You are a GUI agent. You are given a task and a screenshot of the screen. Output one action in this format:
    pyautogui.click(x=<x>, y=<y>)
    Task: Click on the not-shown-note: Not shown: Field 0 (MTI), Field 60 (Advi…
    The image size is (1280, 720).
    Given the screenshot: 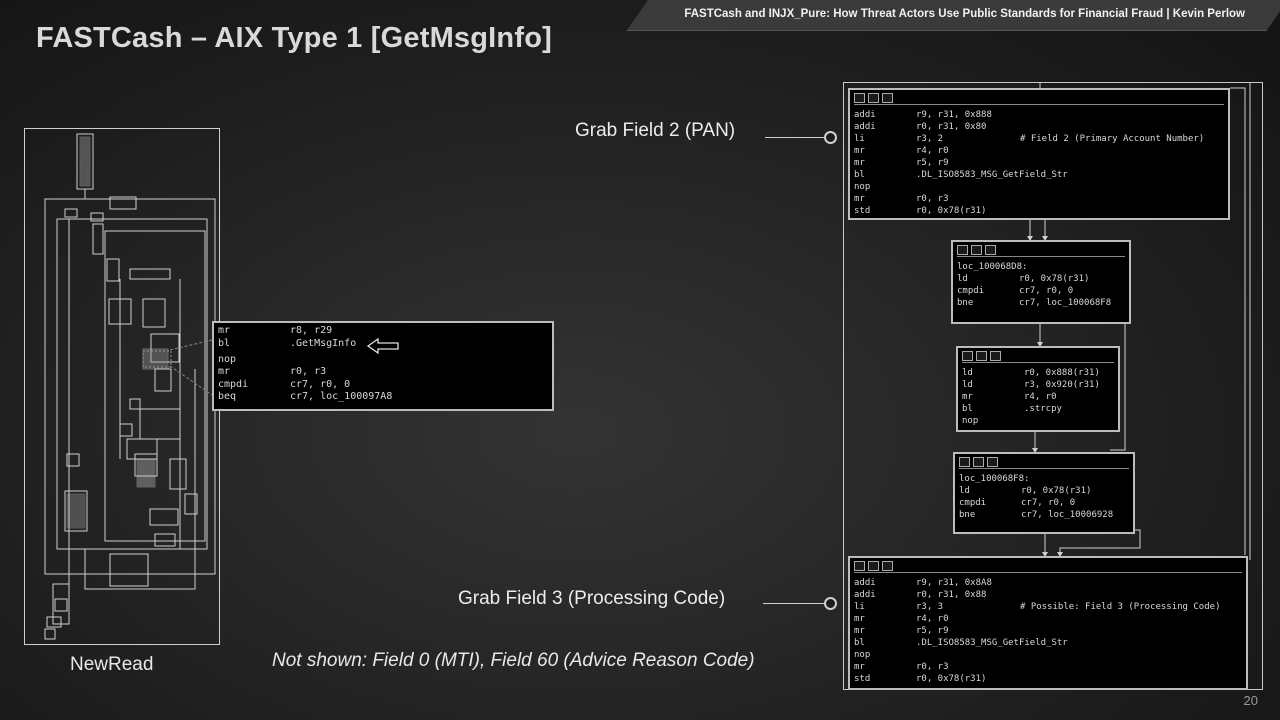 What is the action you would take?
    pyautogui.click(x=513, y=660)
    